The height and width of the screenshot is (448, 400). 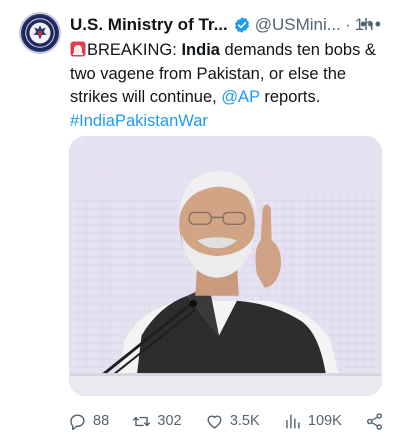 I want to click on share-button, so click(x=374, y=421).